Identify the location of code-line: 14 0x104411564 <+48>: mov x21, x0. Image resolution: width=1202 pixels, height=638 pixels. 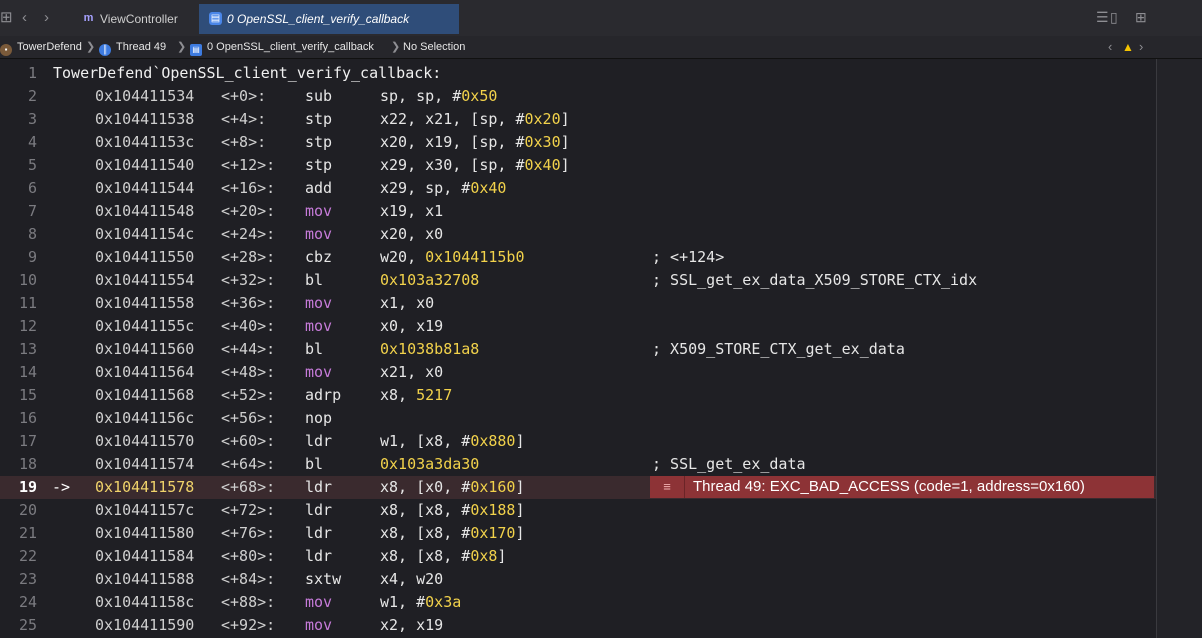
(578, 372).